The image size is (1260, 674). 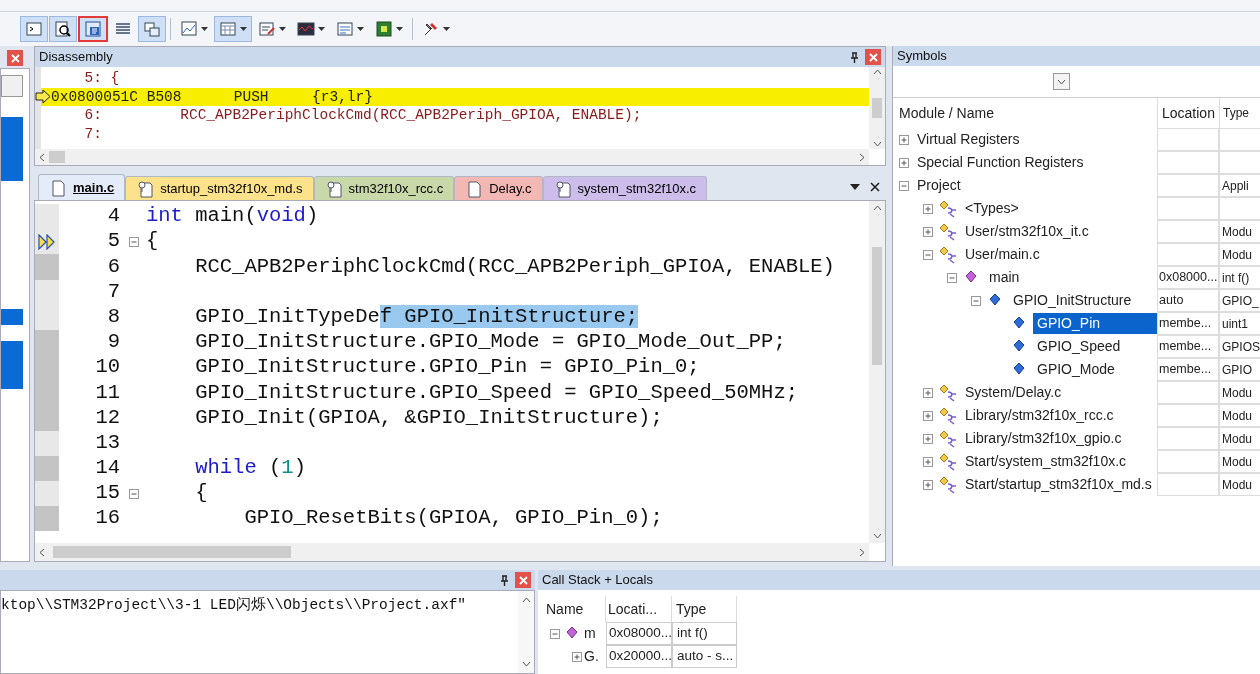 What do you see at coordinates (968, 139) in the screenshot?
I see `tree-item: Virtual Registers` at bounding box center [968, 139].